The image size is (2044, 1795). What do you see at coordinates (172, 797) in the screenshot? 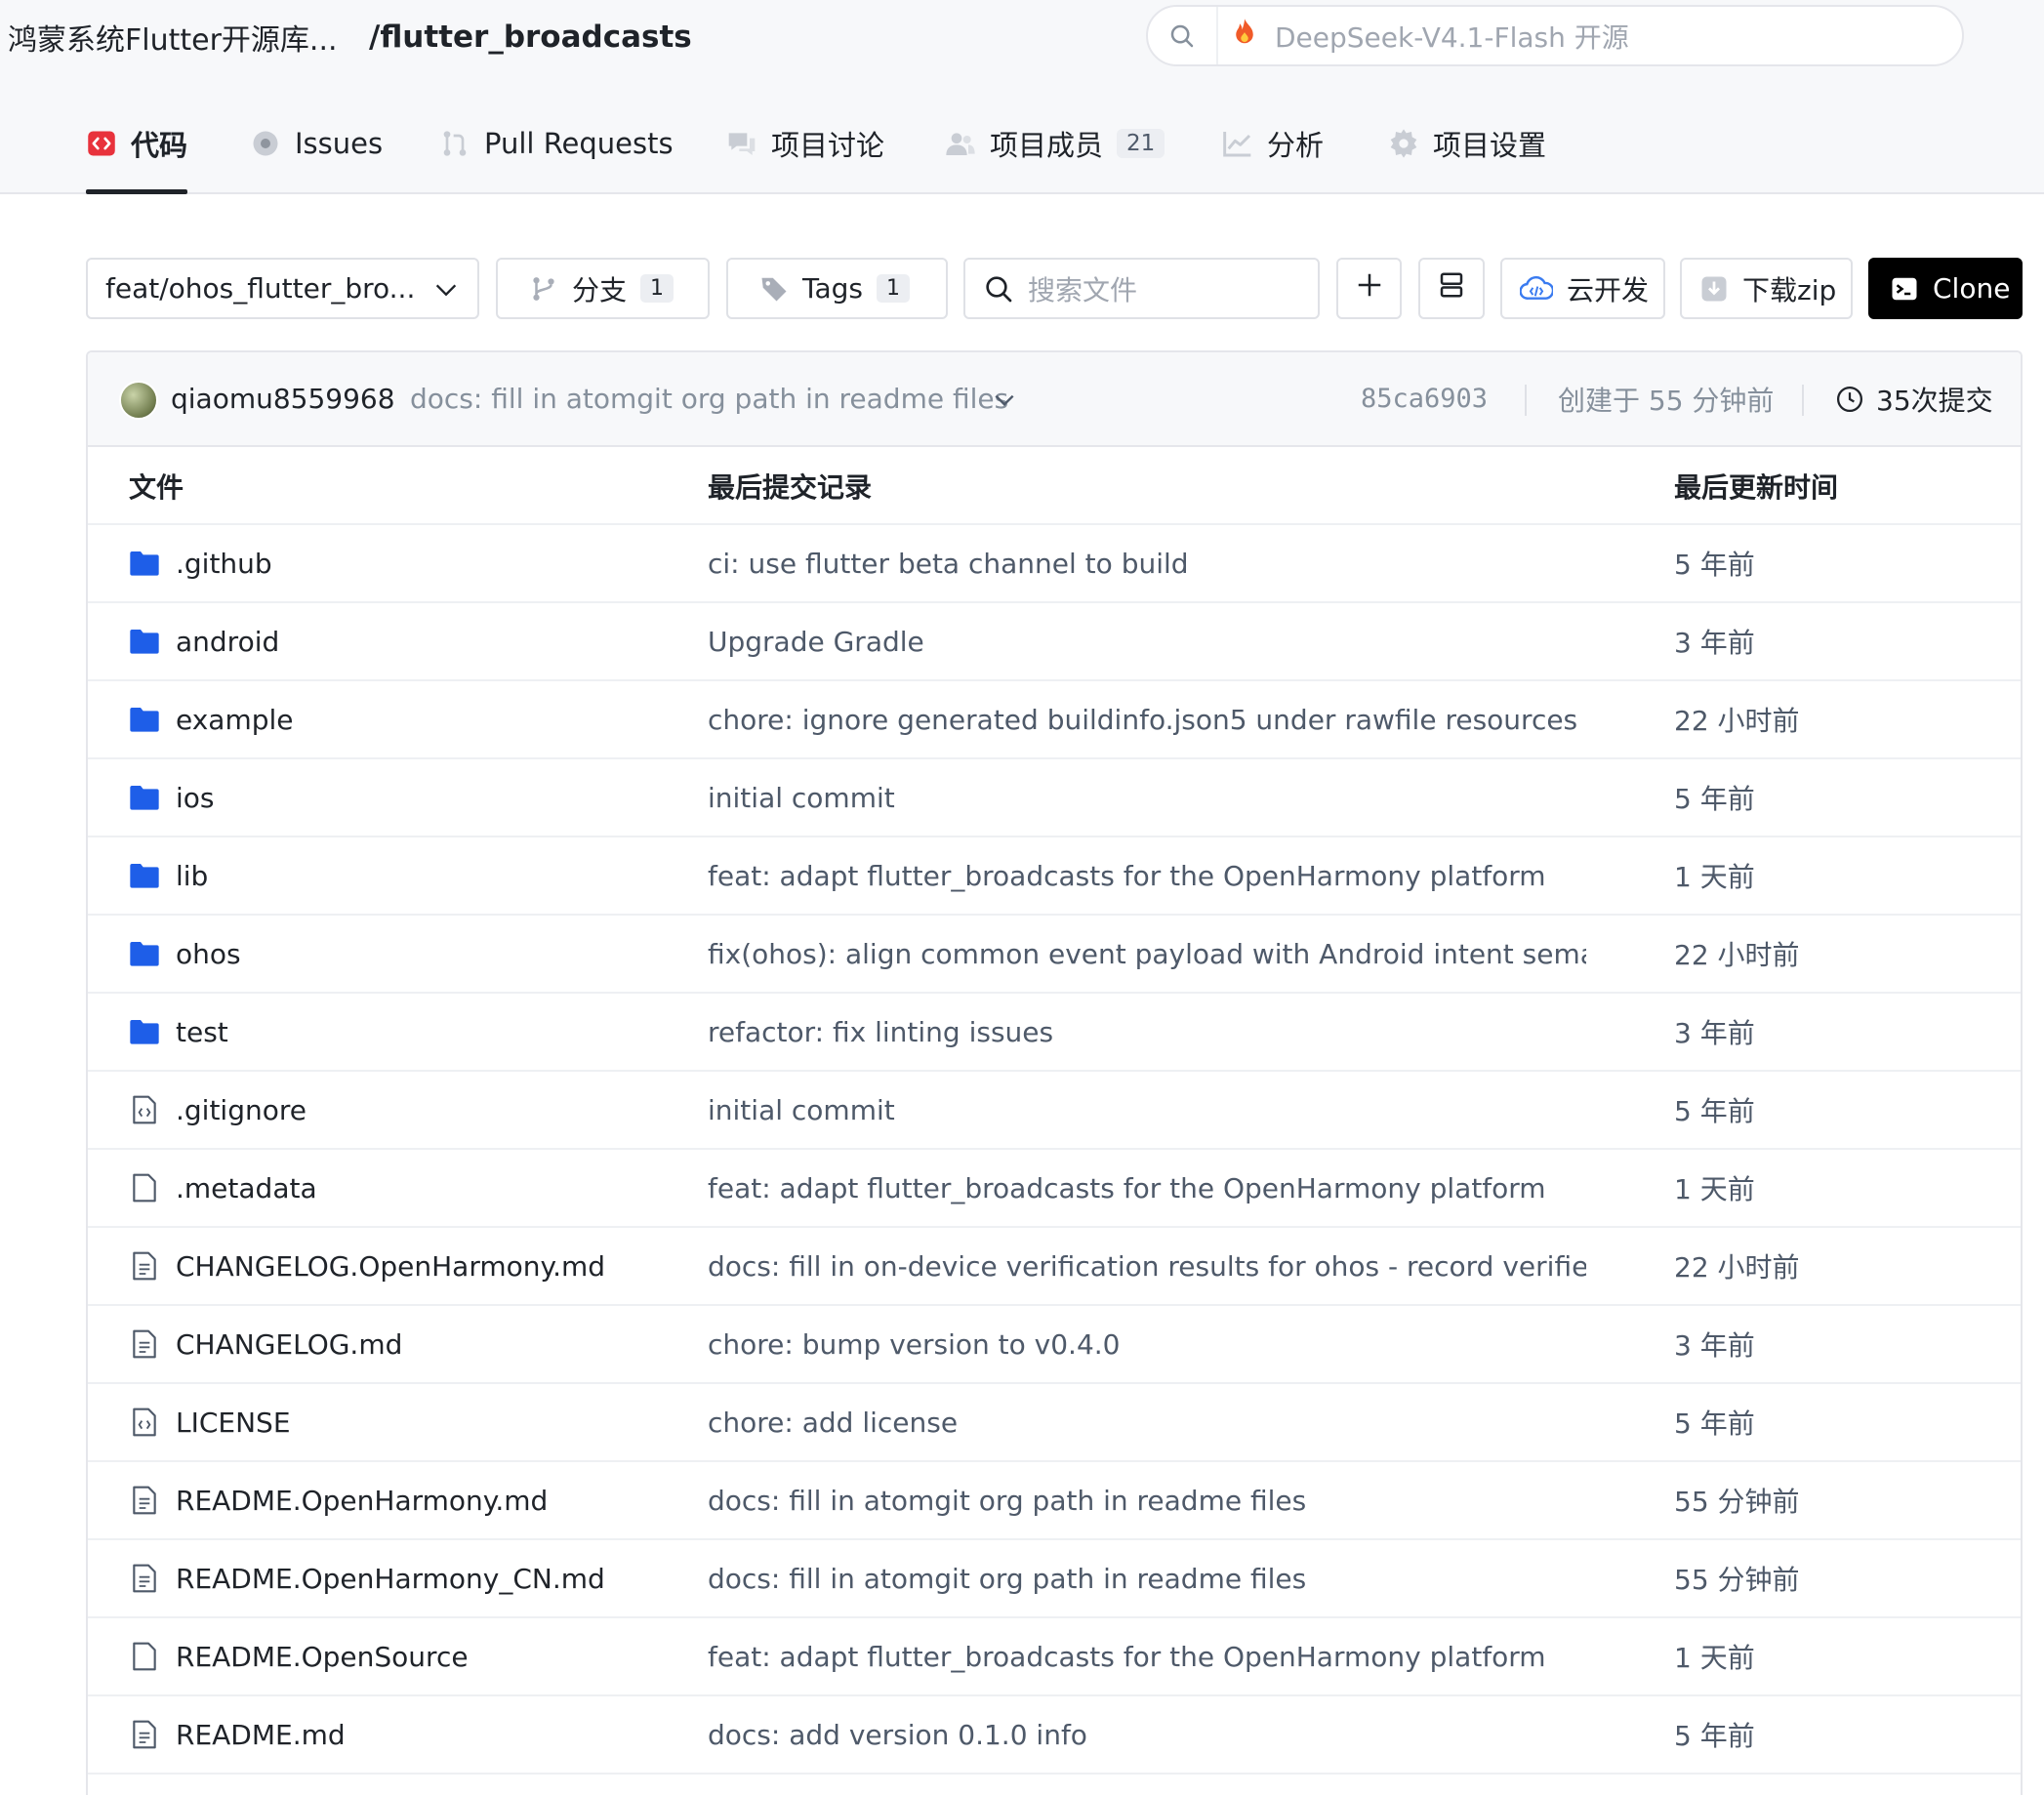
I see `file-name-cell: ios` at bounding box center [172, 797].